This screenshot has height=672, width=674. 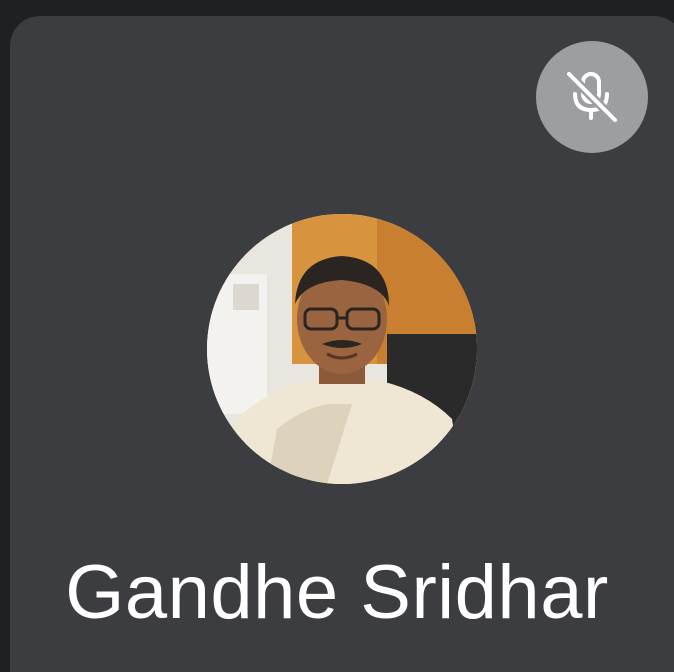 I want to click on mic-off-icon, so click(x=592, y=97).